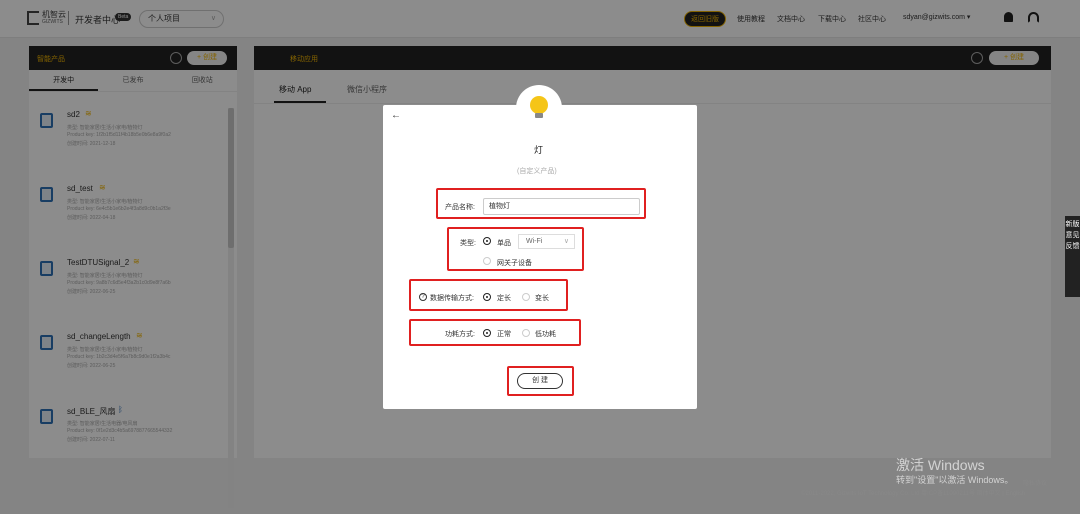 Image resolution: width=1080 pixels, height=514 pixels. I want to click on modal-title: 灯, so click(539, 150).